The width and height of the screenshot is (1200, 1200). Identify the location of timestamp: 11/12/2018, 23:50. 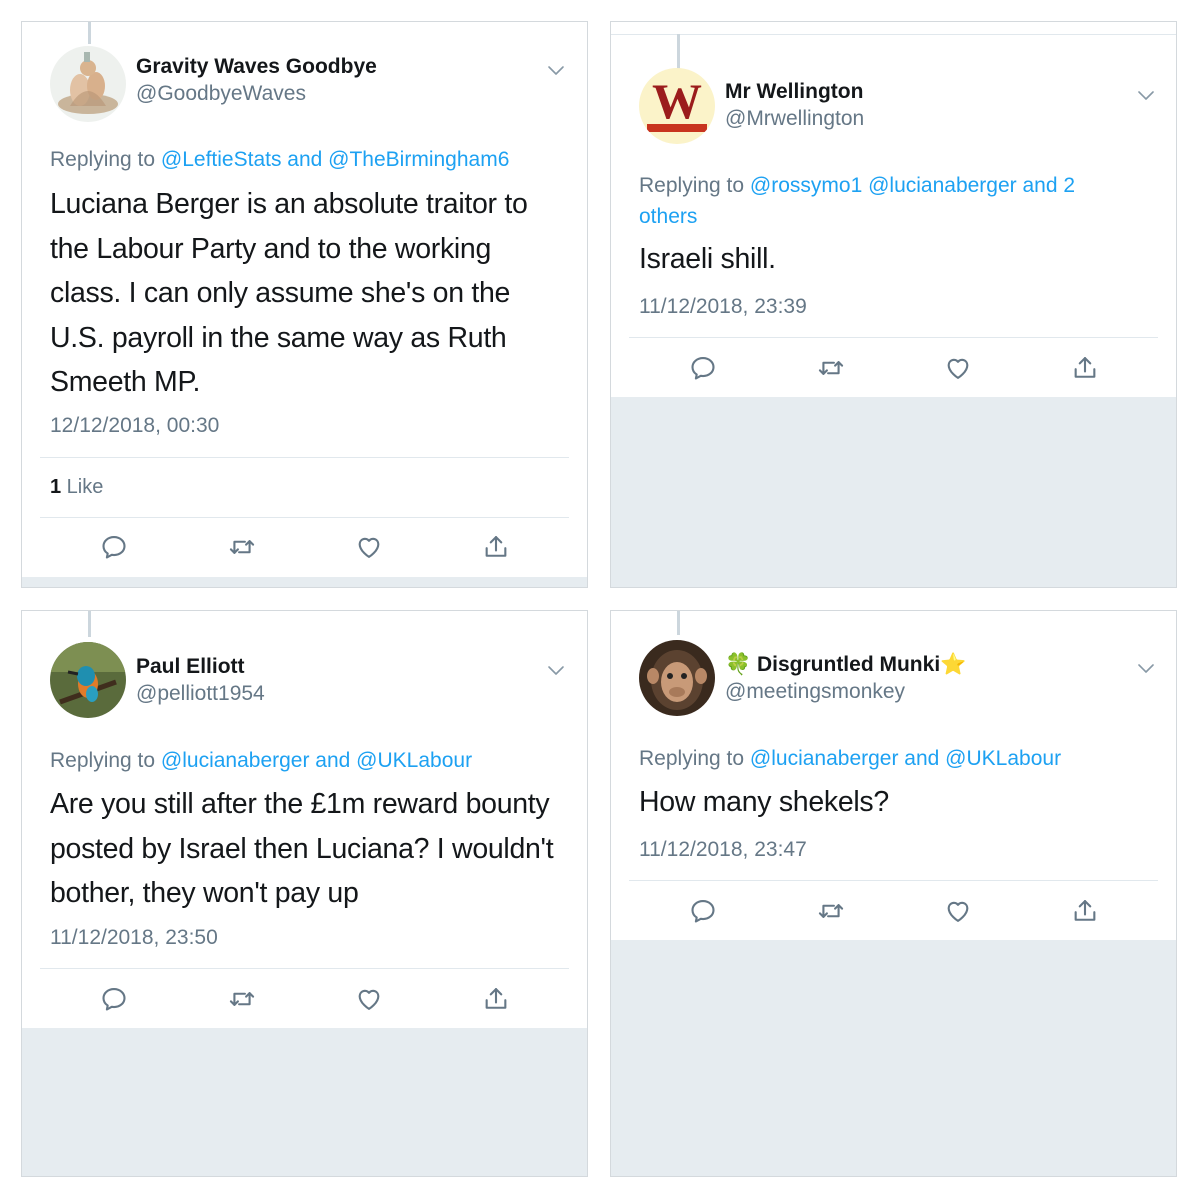
(134, 938).